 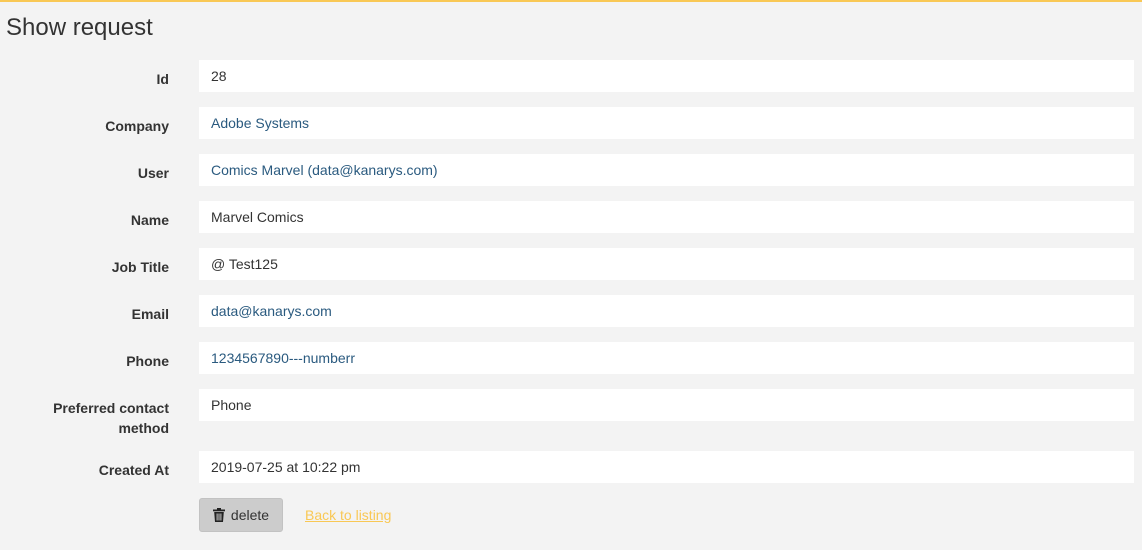 What do you see at coordinates (111, 408) in the screenshot?
I see `field-label-preferred-contact-line1: Preferred contact` at bounding box center [111, 408].